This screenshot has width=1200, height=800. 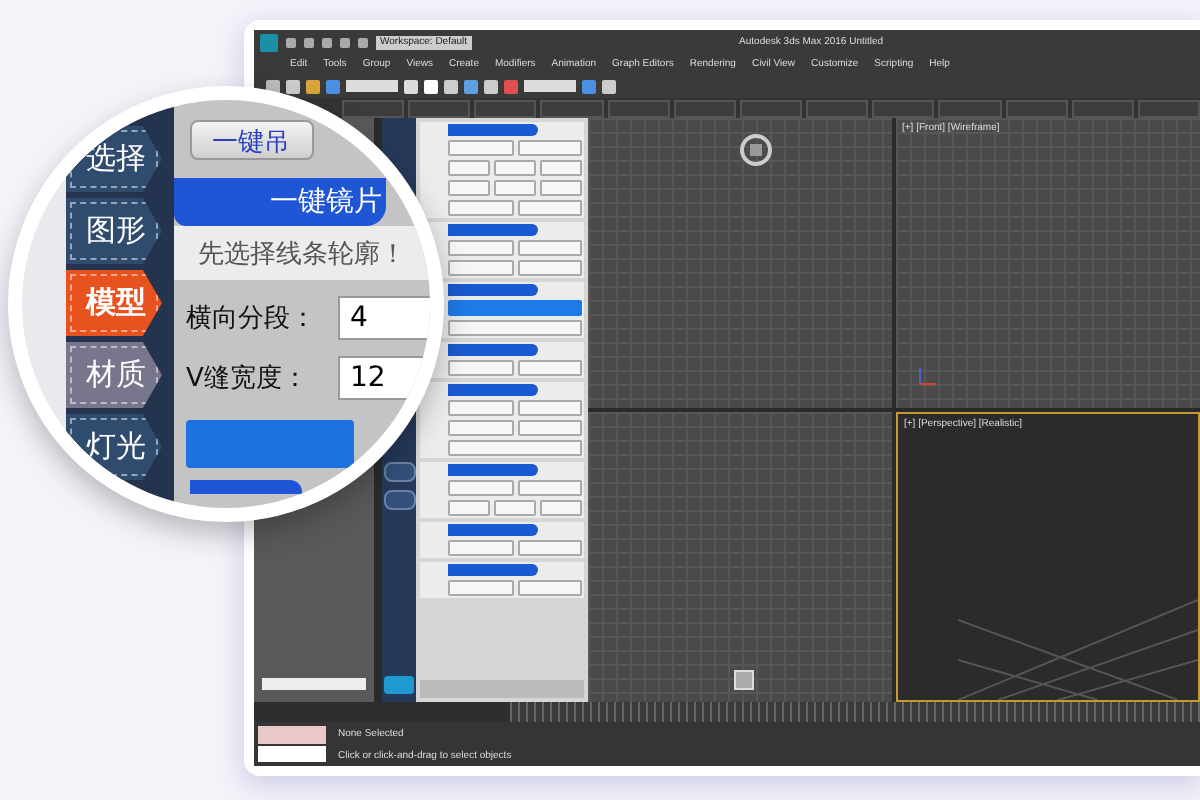 I want to click on side-tab: 灯光, so click(x=114, y=447).